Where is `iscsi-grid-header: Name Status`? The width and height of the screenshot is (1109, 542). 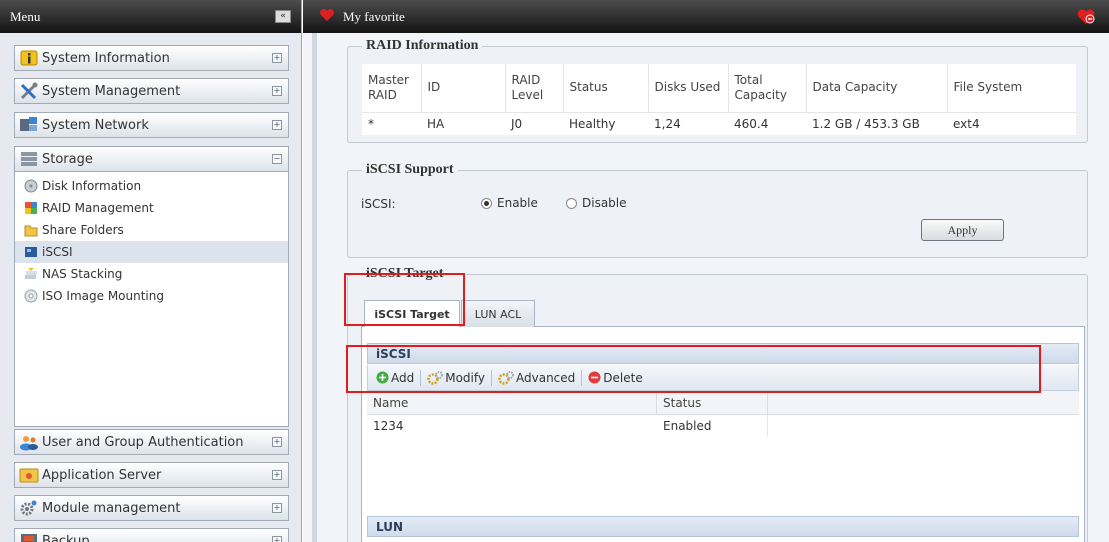 iscsi-grid-header: Name Status is located at coordinates (723, 403).